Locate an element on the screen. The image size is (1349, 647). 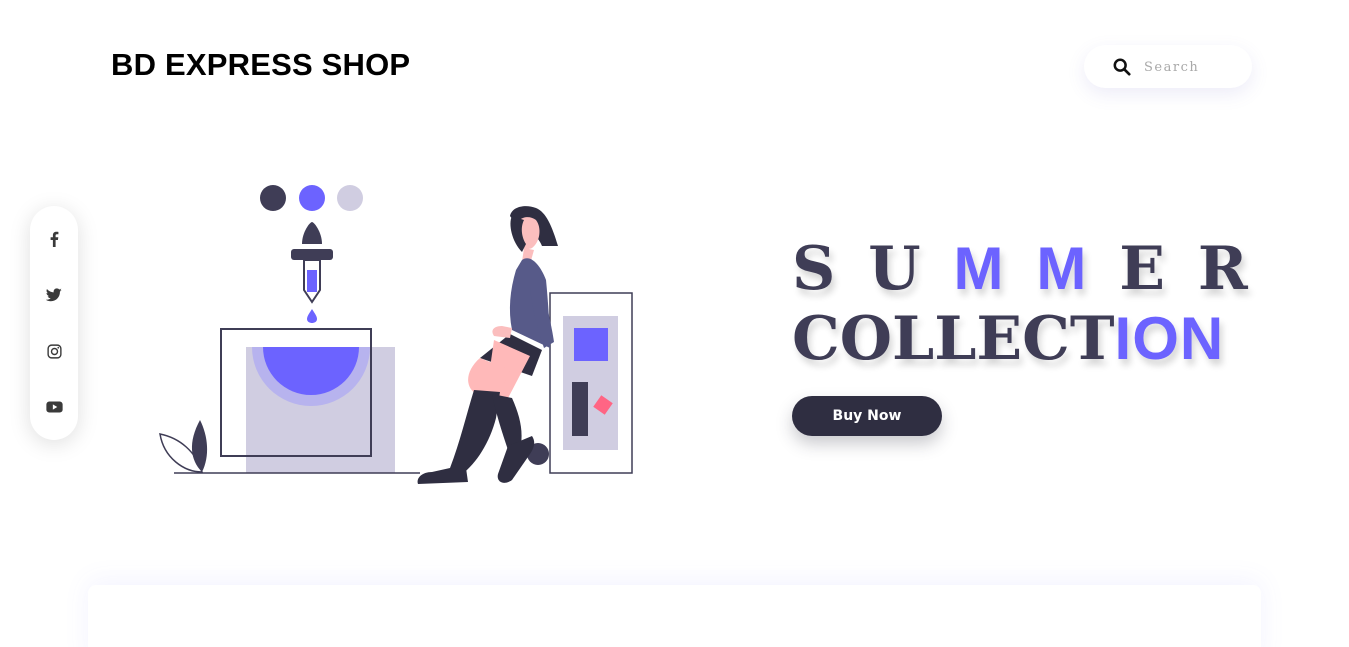
search-box is located at coordinates (1168, 66).